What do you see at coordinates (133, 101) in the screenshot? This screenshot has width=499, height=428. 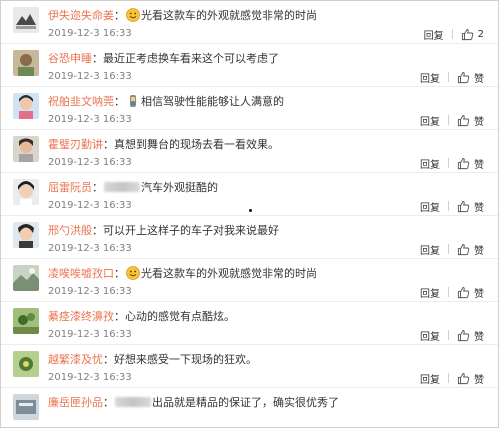 I see `sticker-emoji-icon` at bounding box center [133, 101].